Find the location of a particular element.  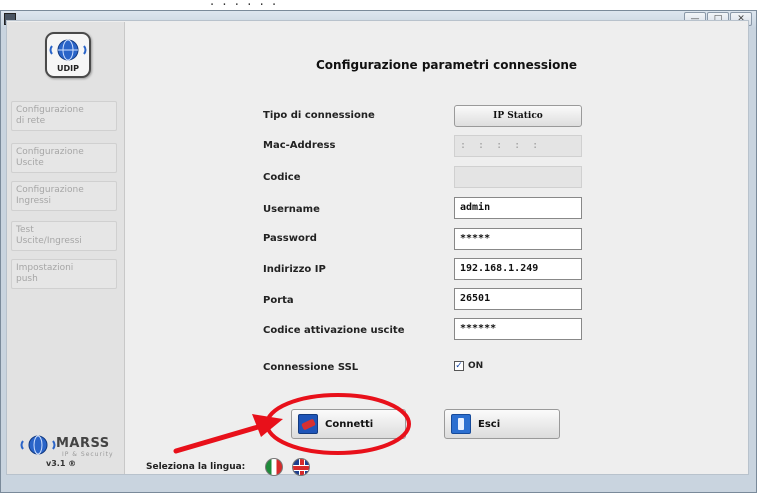

marss-logo: MARSS IP & Security v3.1 ® is located at coordinates (66, 450).